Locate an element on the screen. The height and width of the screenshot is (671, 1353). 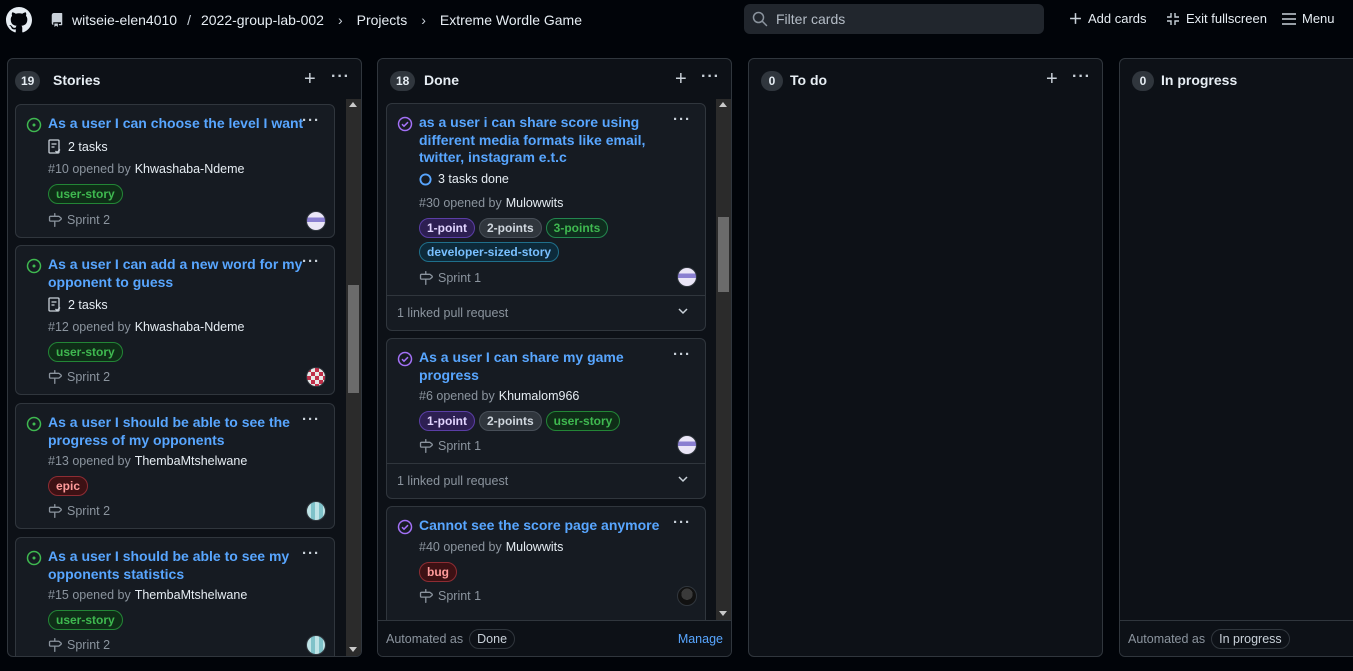
label-bug: bug is located at coordinates (438, 572).